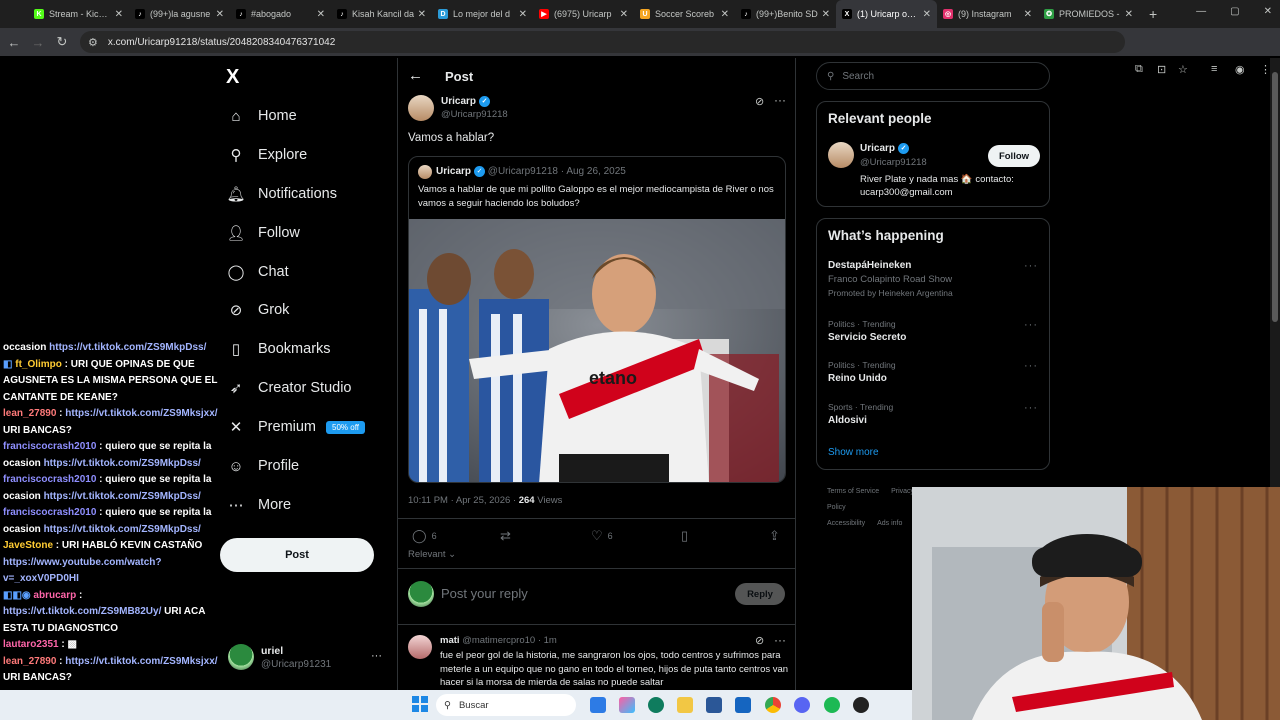  Describe the element at coordinates (421, 108) in the screenshot. I see `author-avatar` at that location.